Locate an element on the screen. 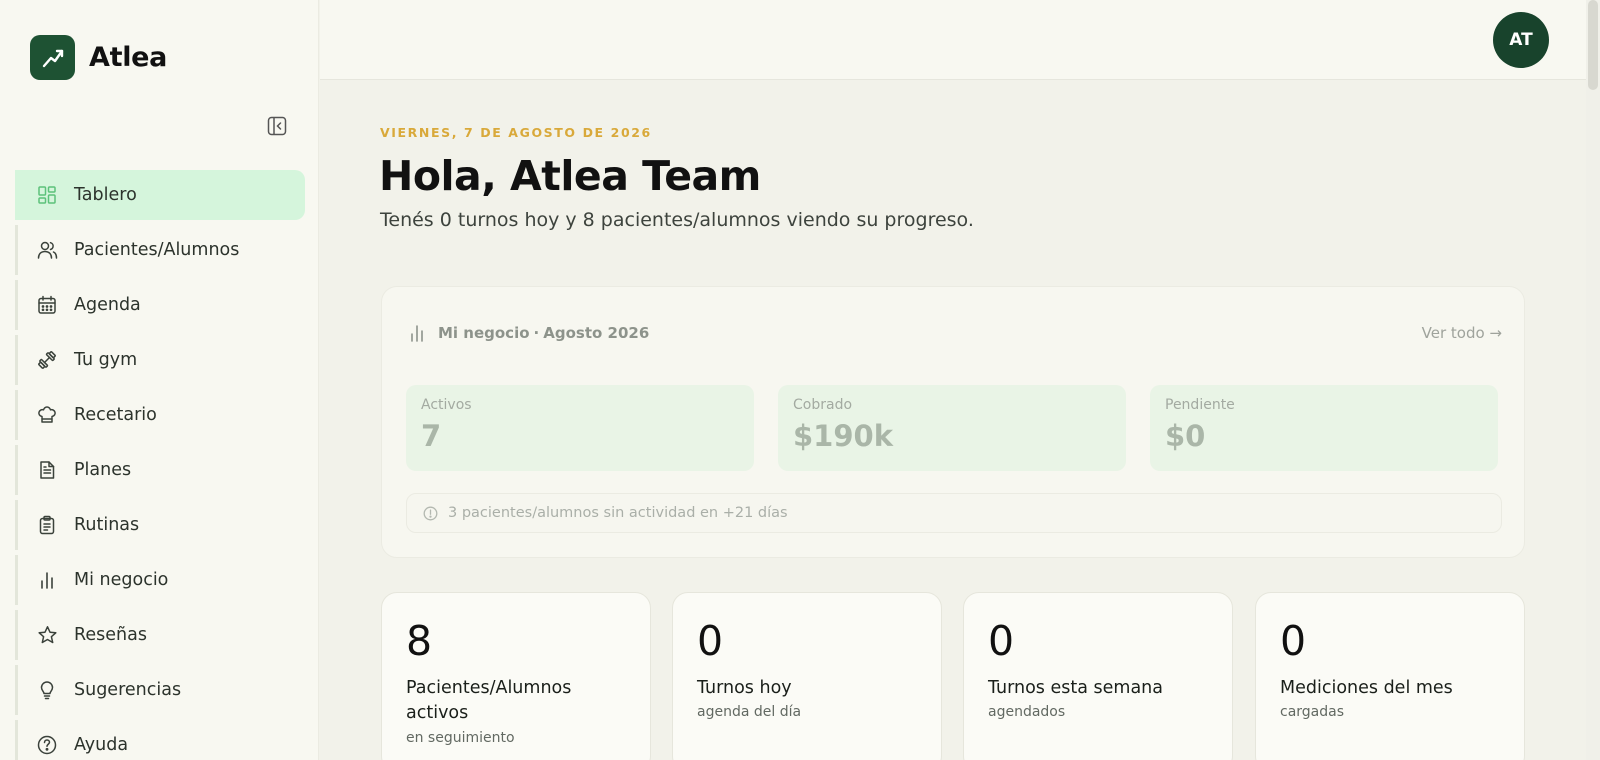  sidebar-item-label: Sugerencias is located at coordinates (128, 690).